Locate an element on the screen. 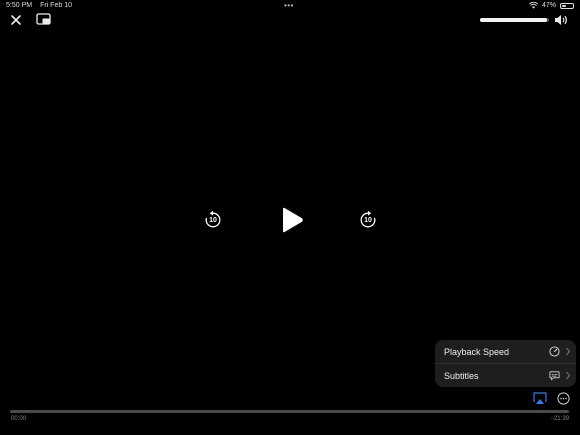  status-bar-right: 47% is located at coordinates (551, 5).